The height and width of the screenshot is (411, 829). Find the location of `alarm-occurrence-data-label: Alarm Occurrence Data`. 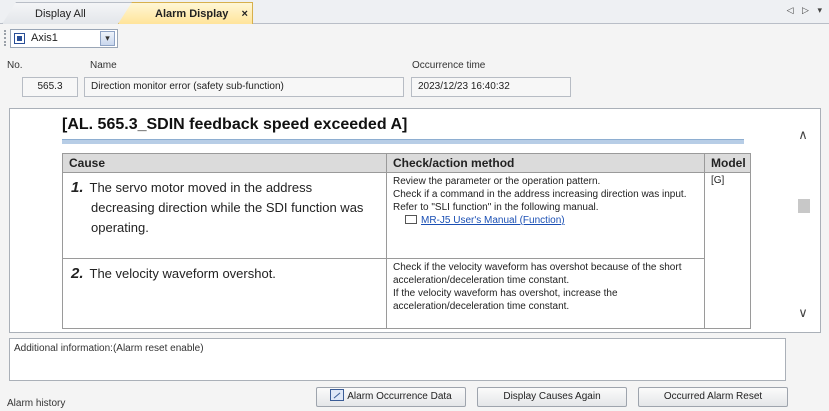

alarm-occurrence-data-label: Alarm Occurrence Data is located at coordinates (399, 396).